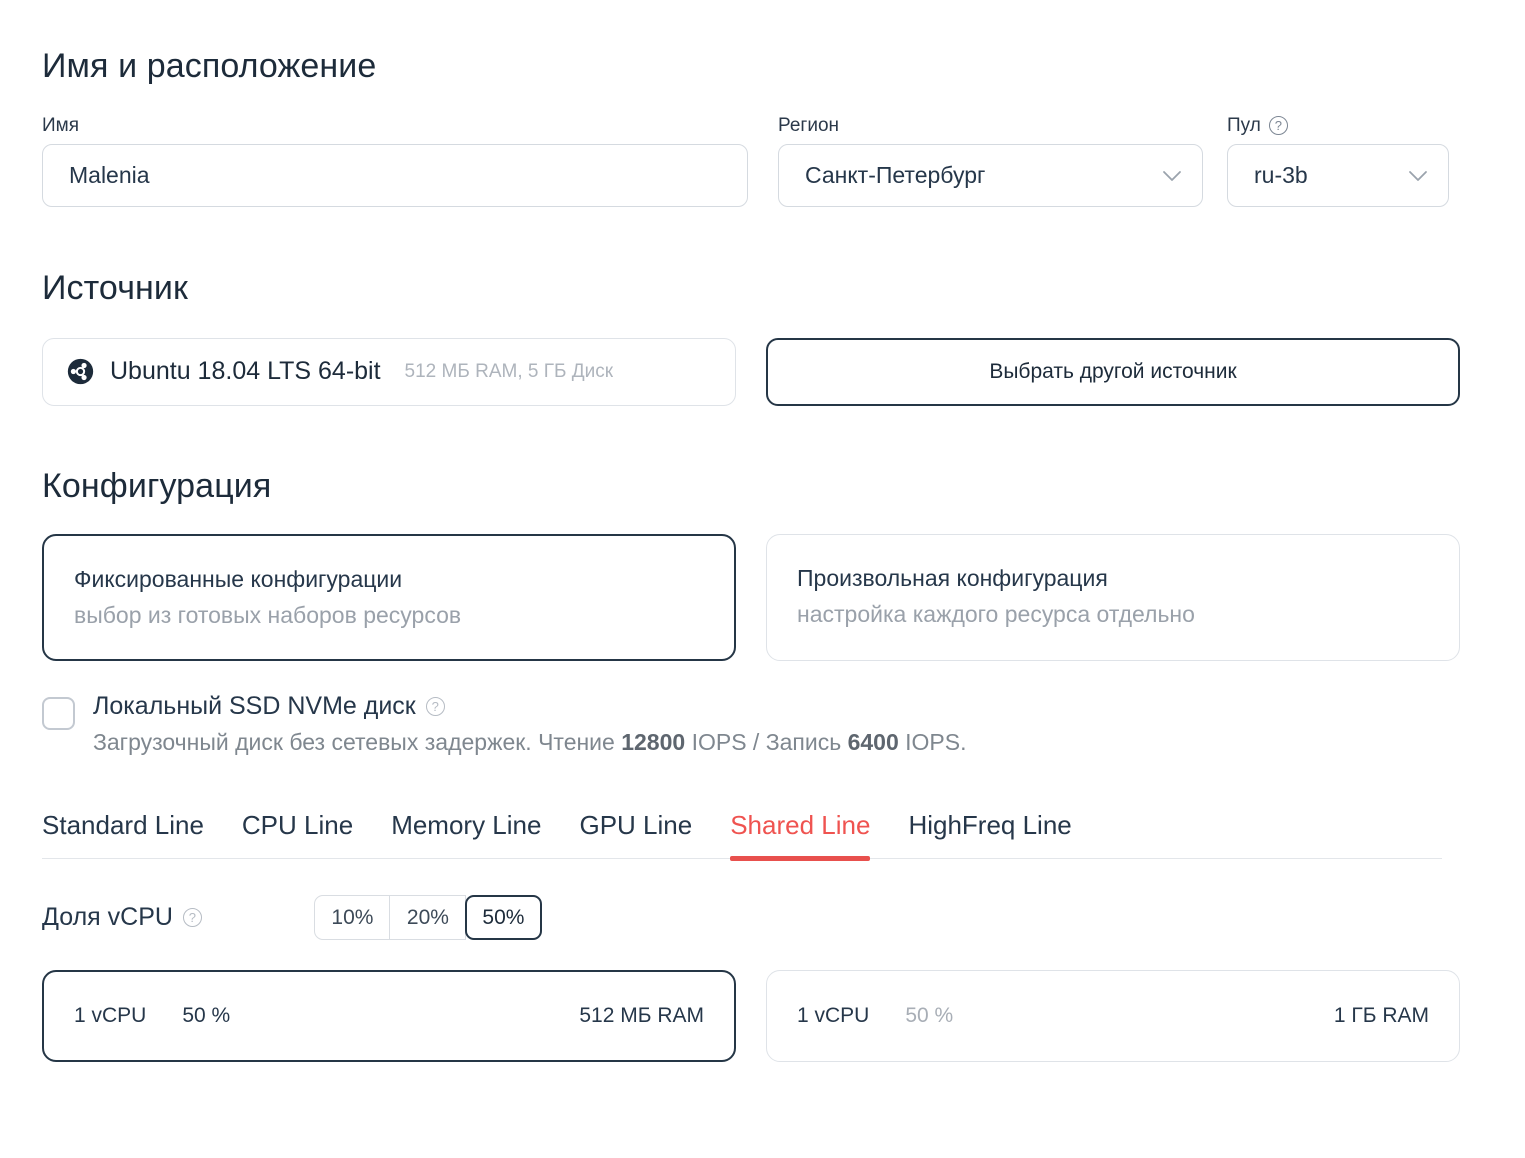  Describe the element at coordinates (653, 741) in the screenshot. I see `nvme-read-iops: 12800` at that location.